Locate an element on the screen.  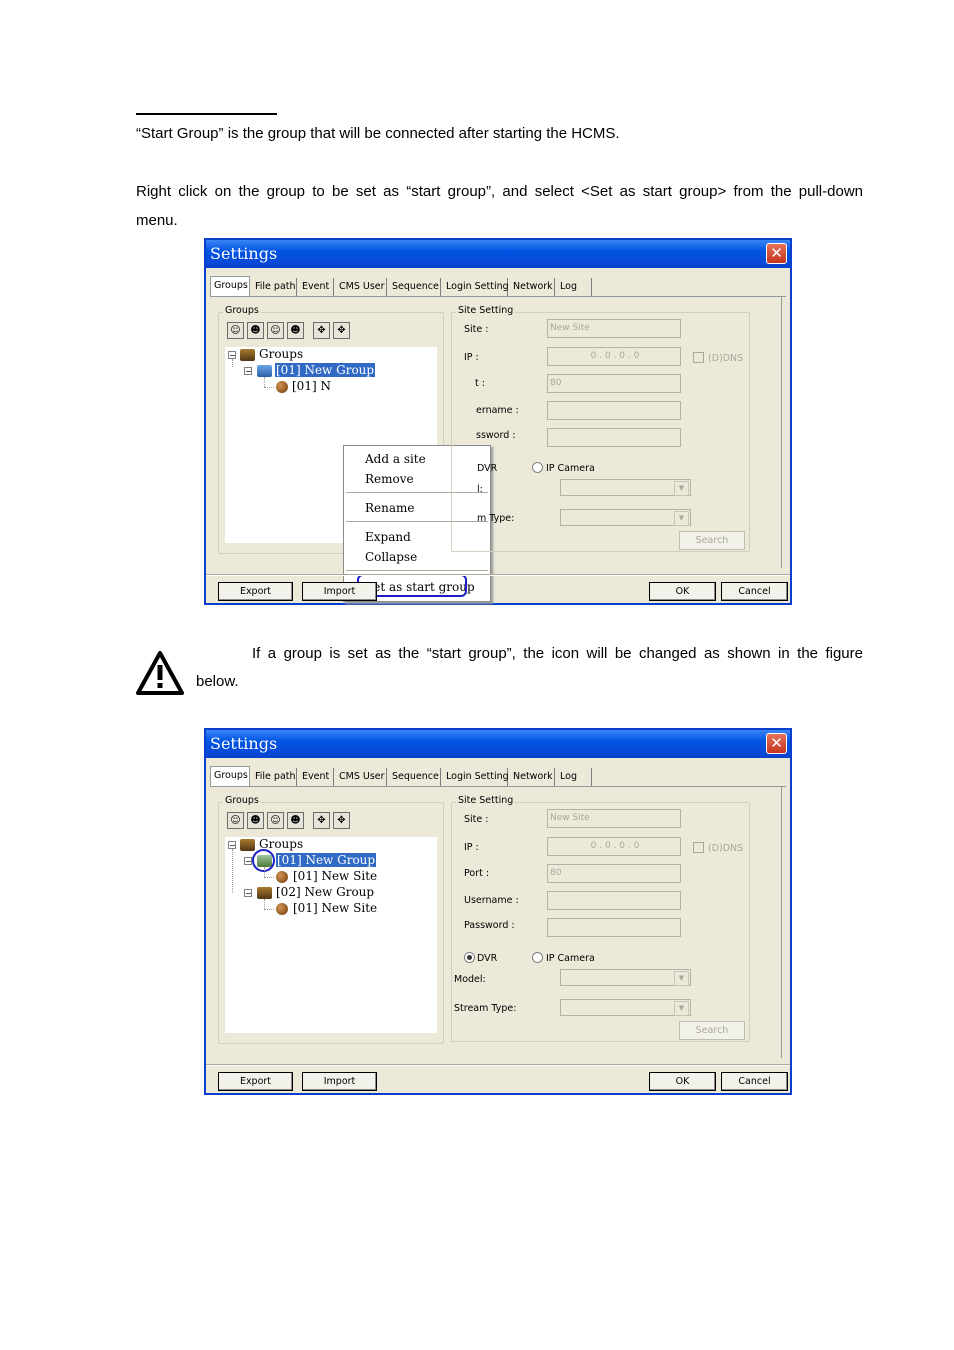
dvr-label: DVR is located at coordinates (487, 468).